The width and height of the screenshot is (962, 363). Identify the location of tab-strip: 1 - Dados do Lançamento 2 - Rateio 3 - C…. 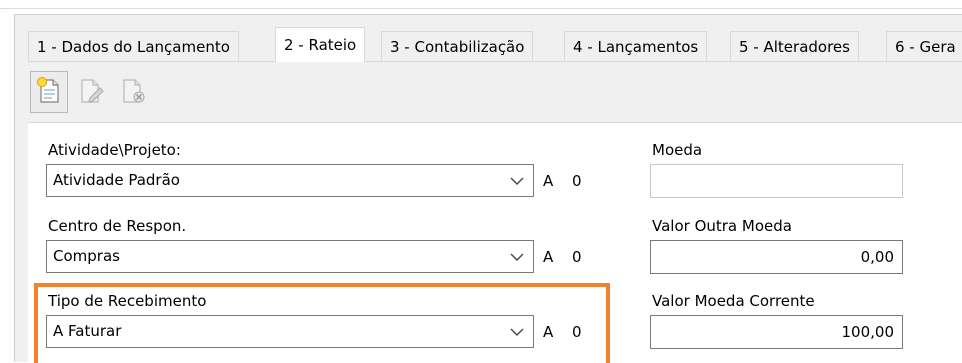
(495, 44).